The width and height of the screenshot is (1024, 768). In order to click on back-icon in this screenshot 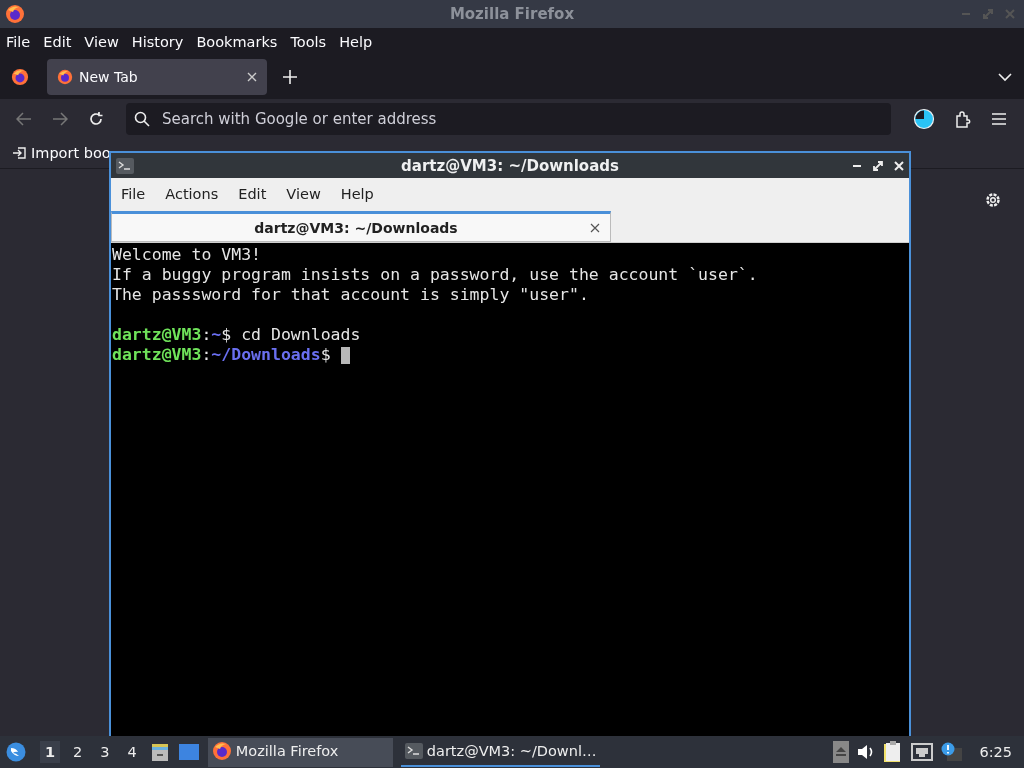, I will do `click(24, 118)`.